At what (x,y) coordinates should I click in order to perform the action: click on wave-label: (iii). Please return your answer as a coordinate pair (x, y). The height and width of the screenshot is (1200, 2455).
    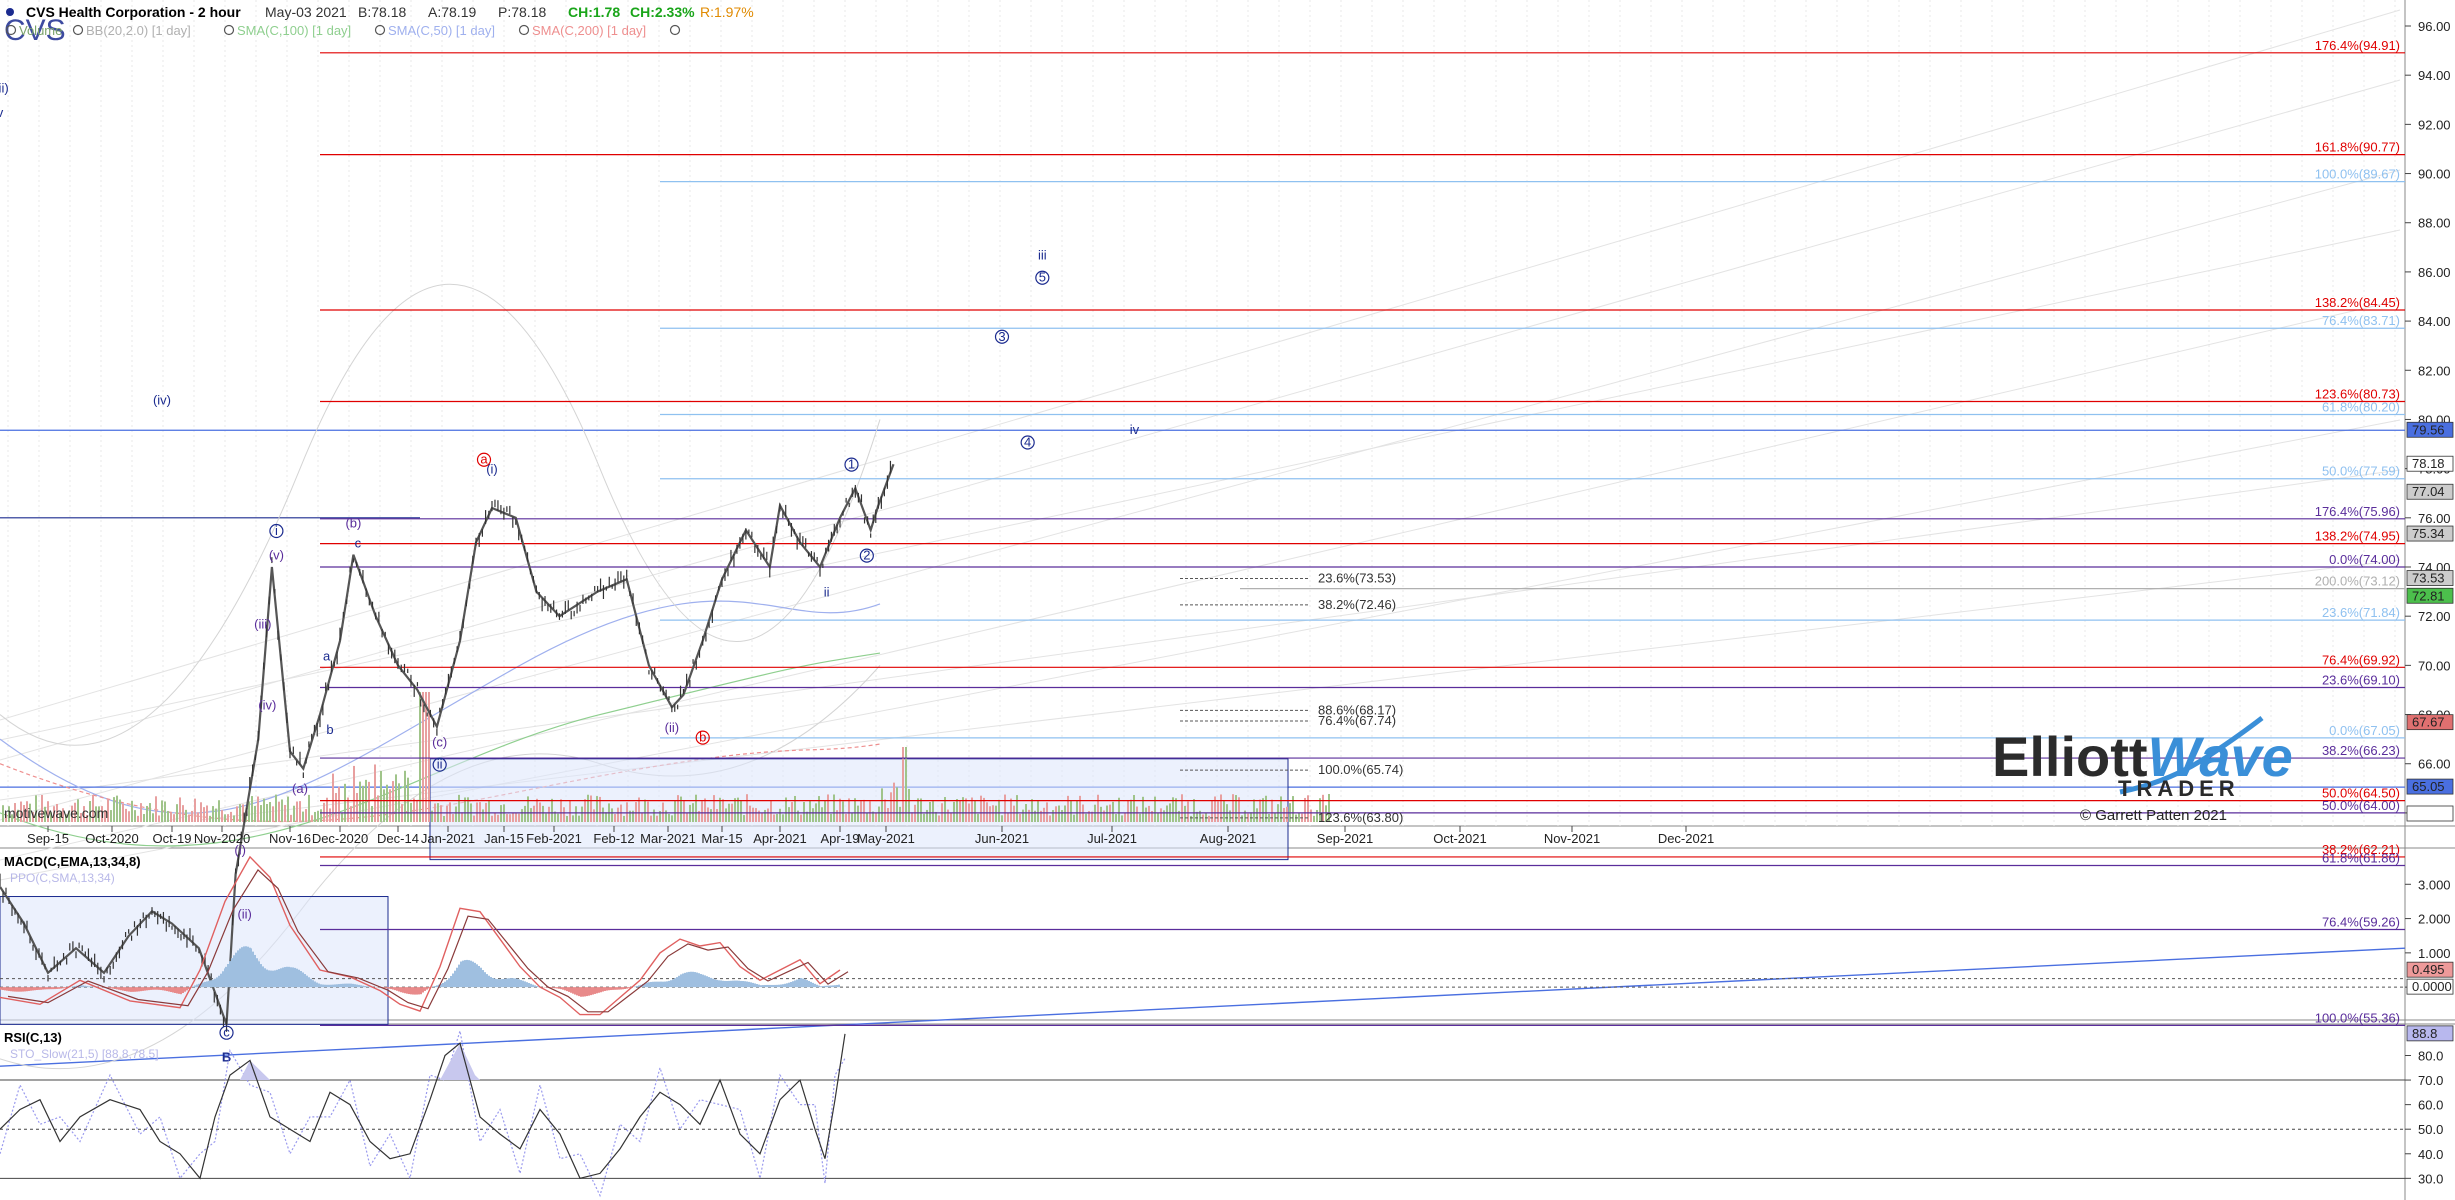
    Looking at the image, I should click on (262, 623).